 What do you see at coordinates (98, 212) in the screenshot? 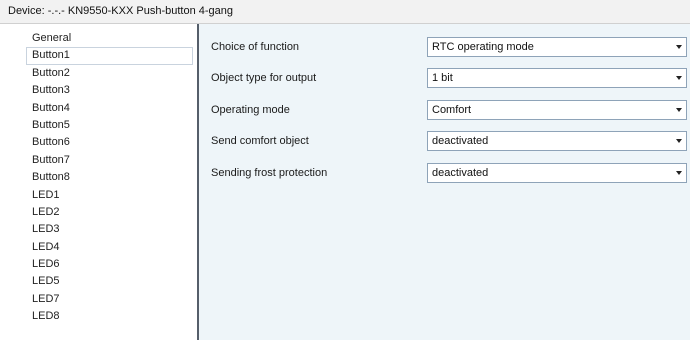
I see `sidebar-item-led2: LED2` at bounding box center [98, 212].